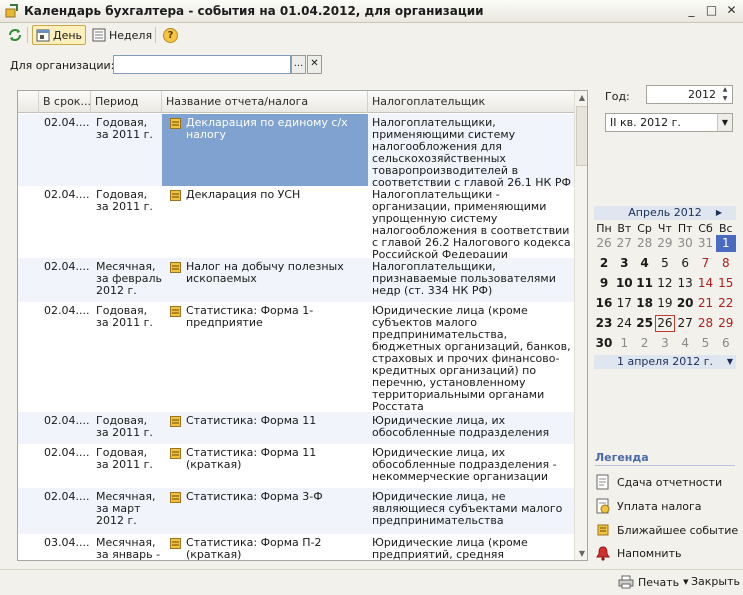 This screenshot has height=595, width=743. What do you see at coordinates (706, 303) in the screenshot?
I see `calendar-day: 21` at bounding box center [706, 303].